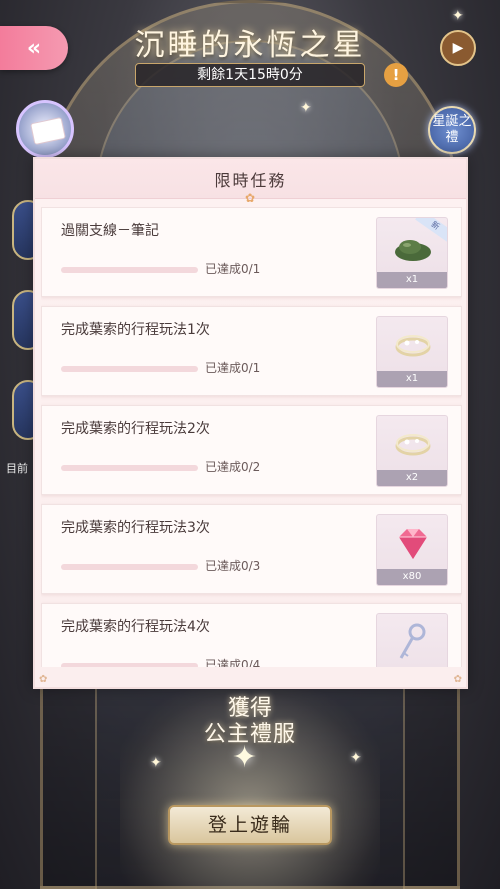  I want to click on reward-quantity: x2, so click(412, 478).